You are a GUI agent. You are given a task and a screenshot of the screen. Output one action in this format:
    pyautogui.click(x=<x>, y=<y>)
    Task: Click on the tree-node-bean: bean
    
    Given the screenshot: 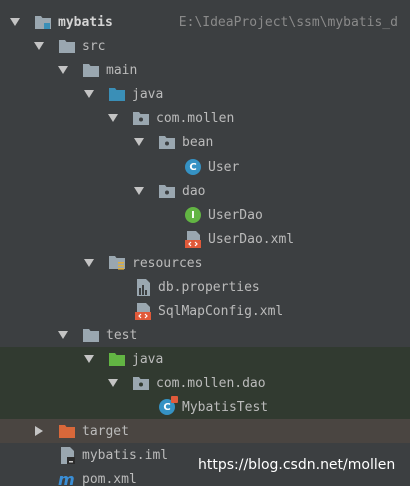 What is the action you would take?
    pyautogui.click(x=205, y=142)
    